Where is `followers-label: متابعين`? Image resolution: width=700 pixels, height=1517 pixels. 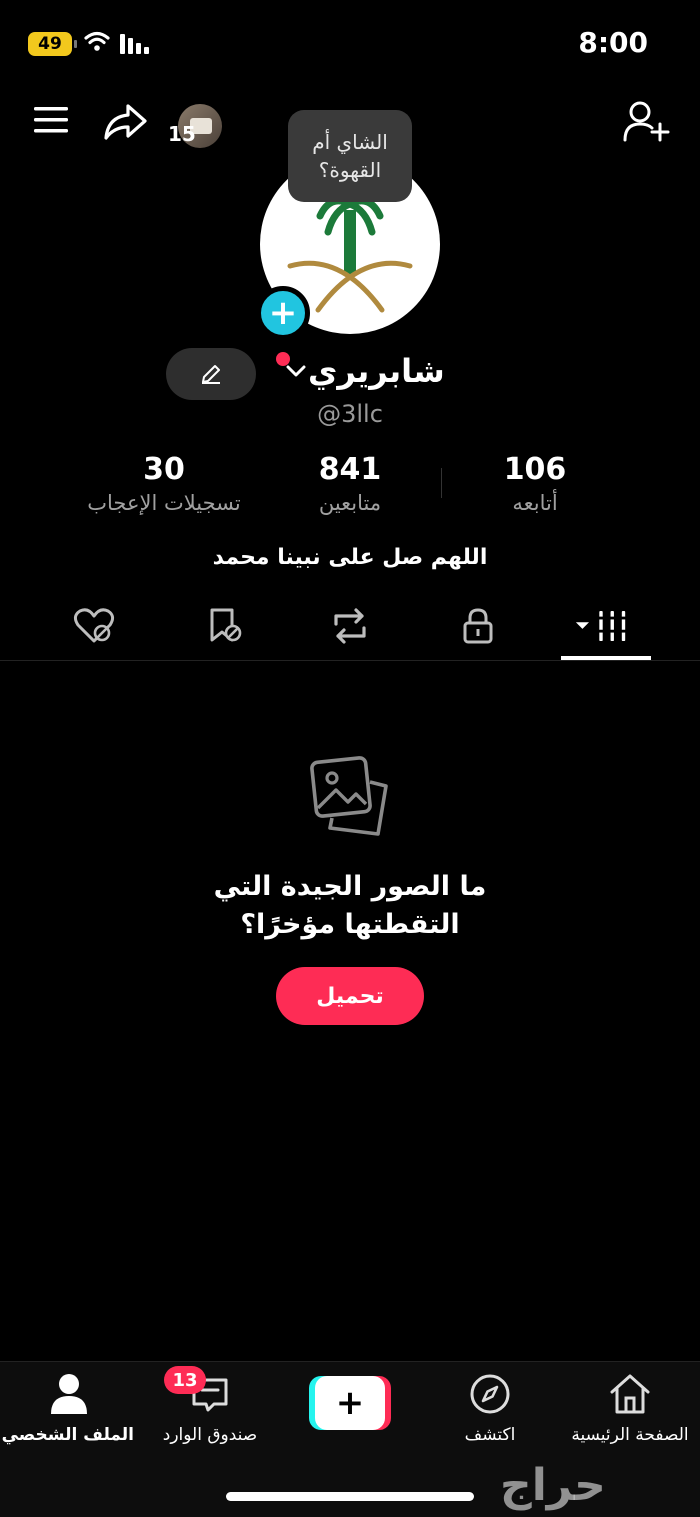 followers-label: متابعين is located at coordinates (350, 503).